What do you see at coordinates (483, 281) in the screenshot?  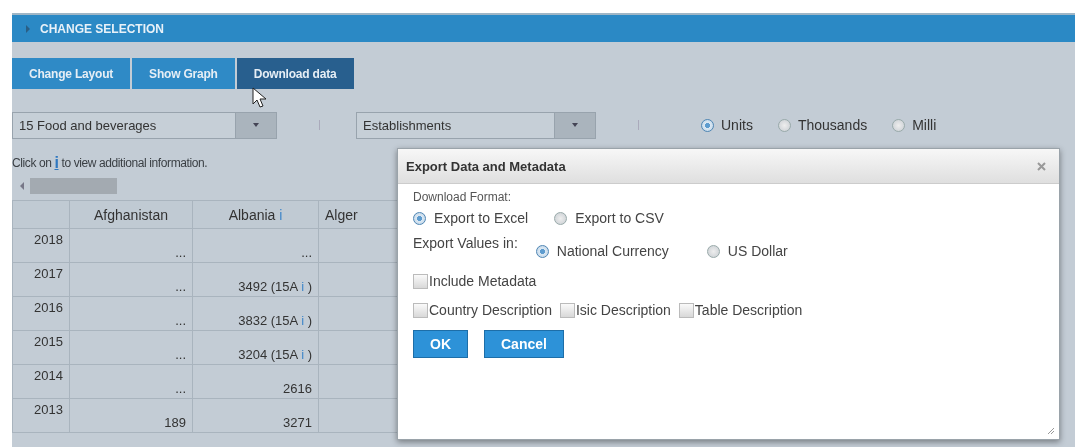 I see `checkbox-label: Include Metadata` at bounding box center [483, 281].